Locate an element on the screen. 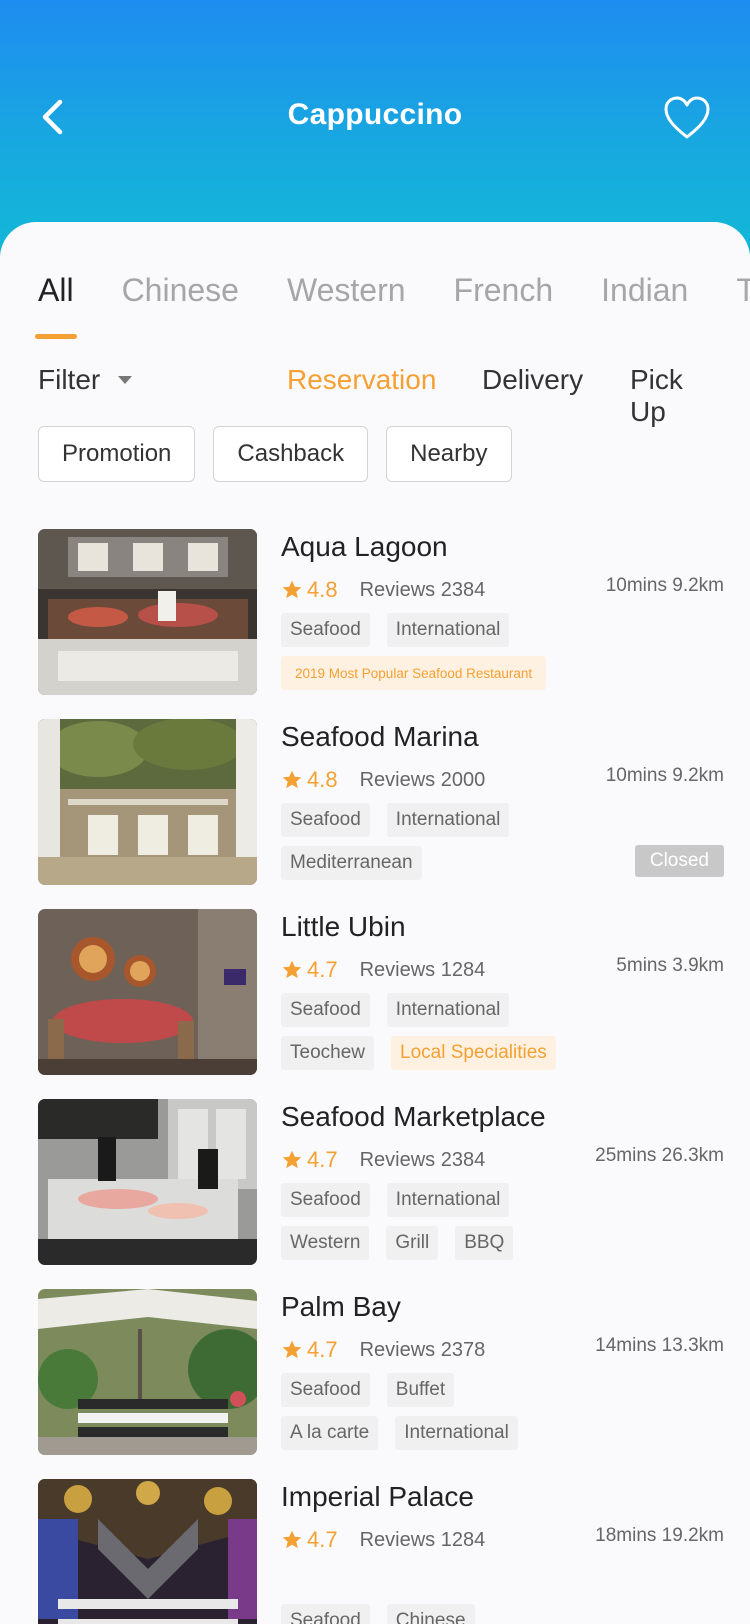 This screenshot has width=750, height=1624. distance: 18mins 19.2km is located at coordinates (659, 1535).